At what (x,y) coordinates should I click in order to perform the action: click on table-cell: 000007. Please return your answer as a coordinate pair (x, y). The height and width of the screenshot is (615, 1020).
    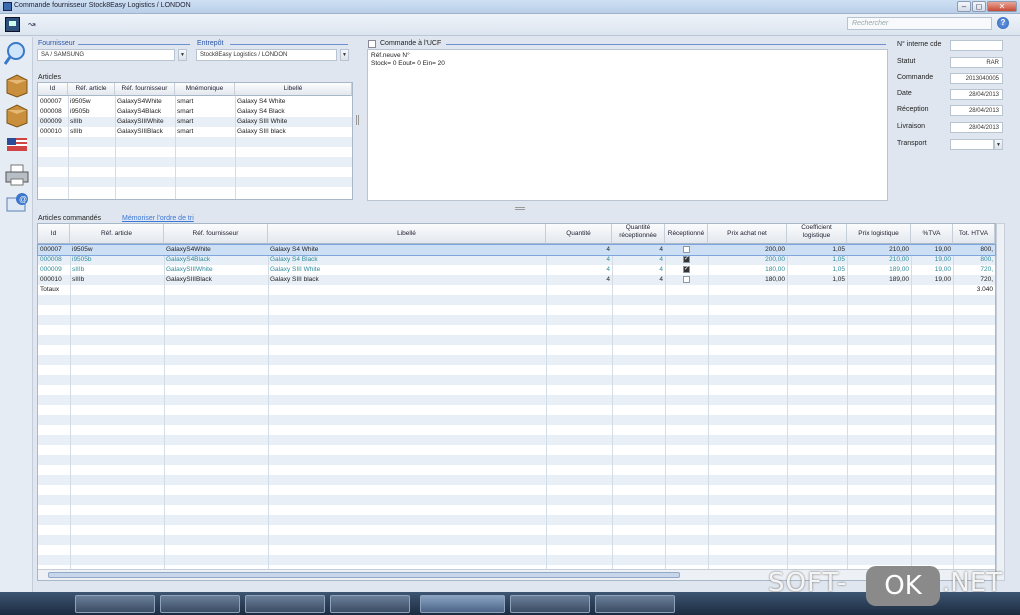
    Looking at the image, I should click on (51, 101).